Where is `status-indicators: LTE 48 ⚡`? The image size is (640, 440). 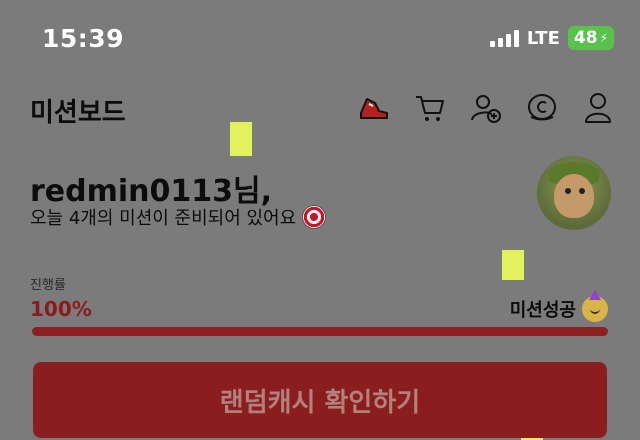
status-indicators: LTE 48 ⚡ is located at coordinates (551, 38).